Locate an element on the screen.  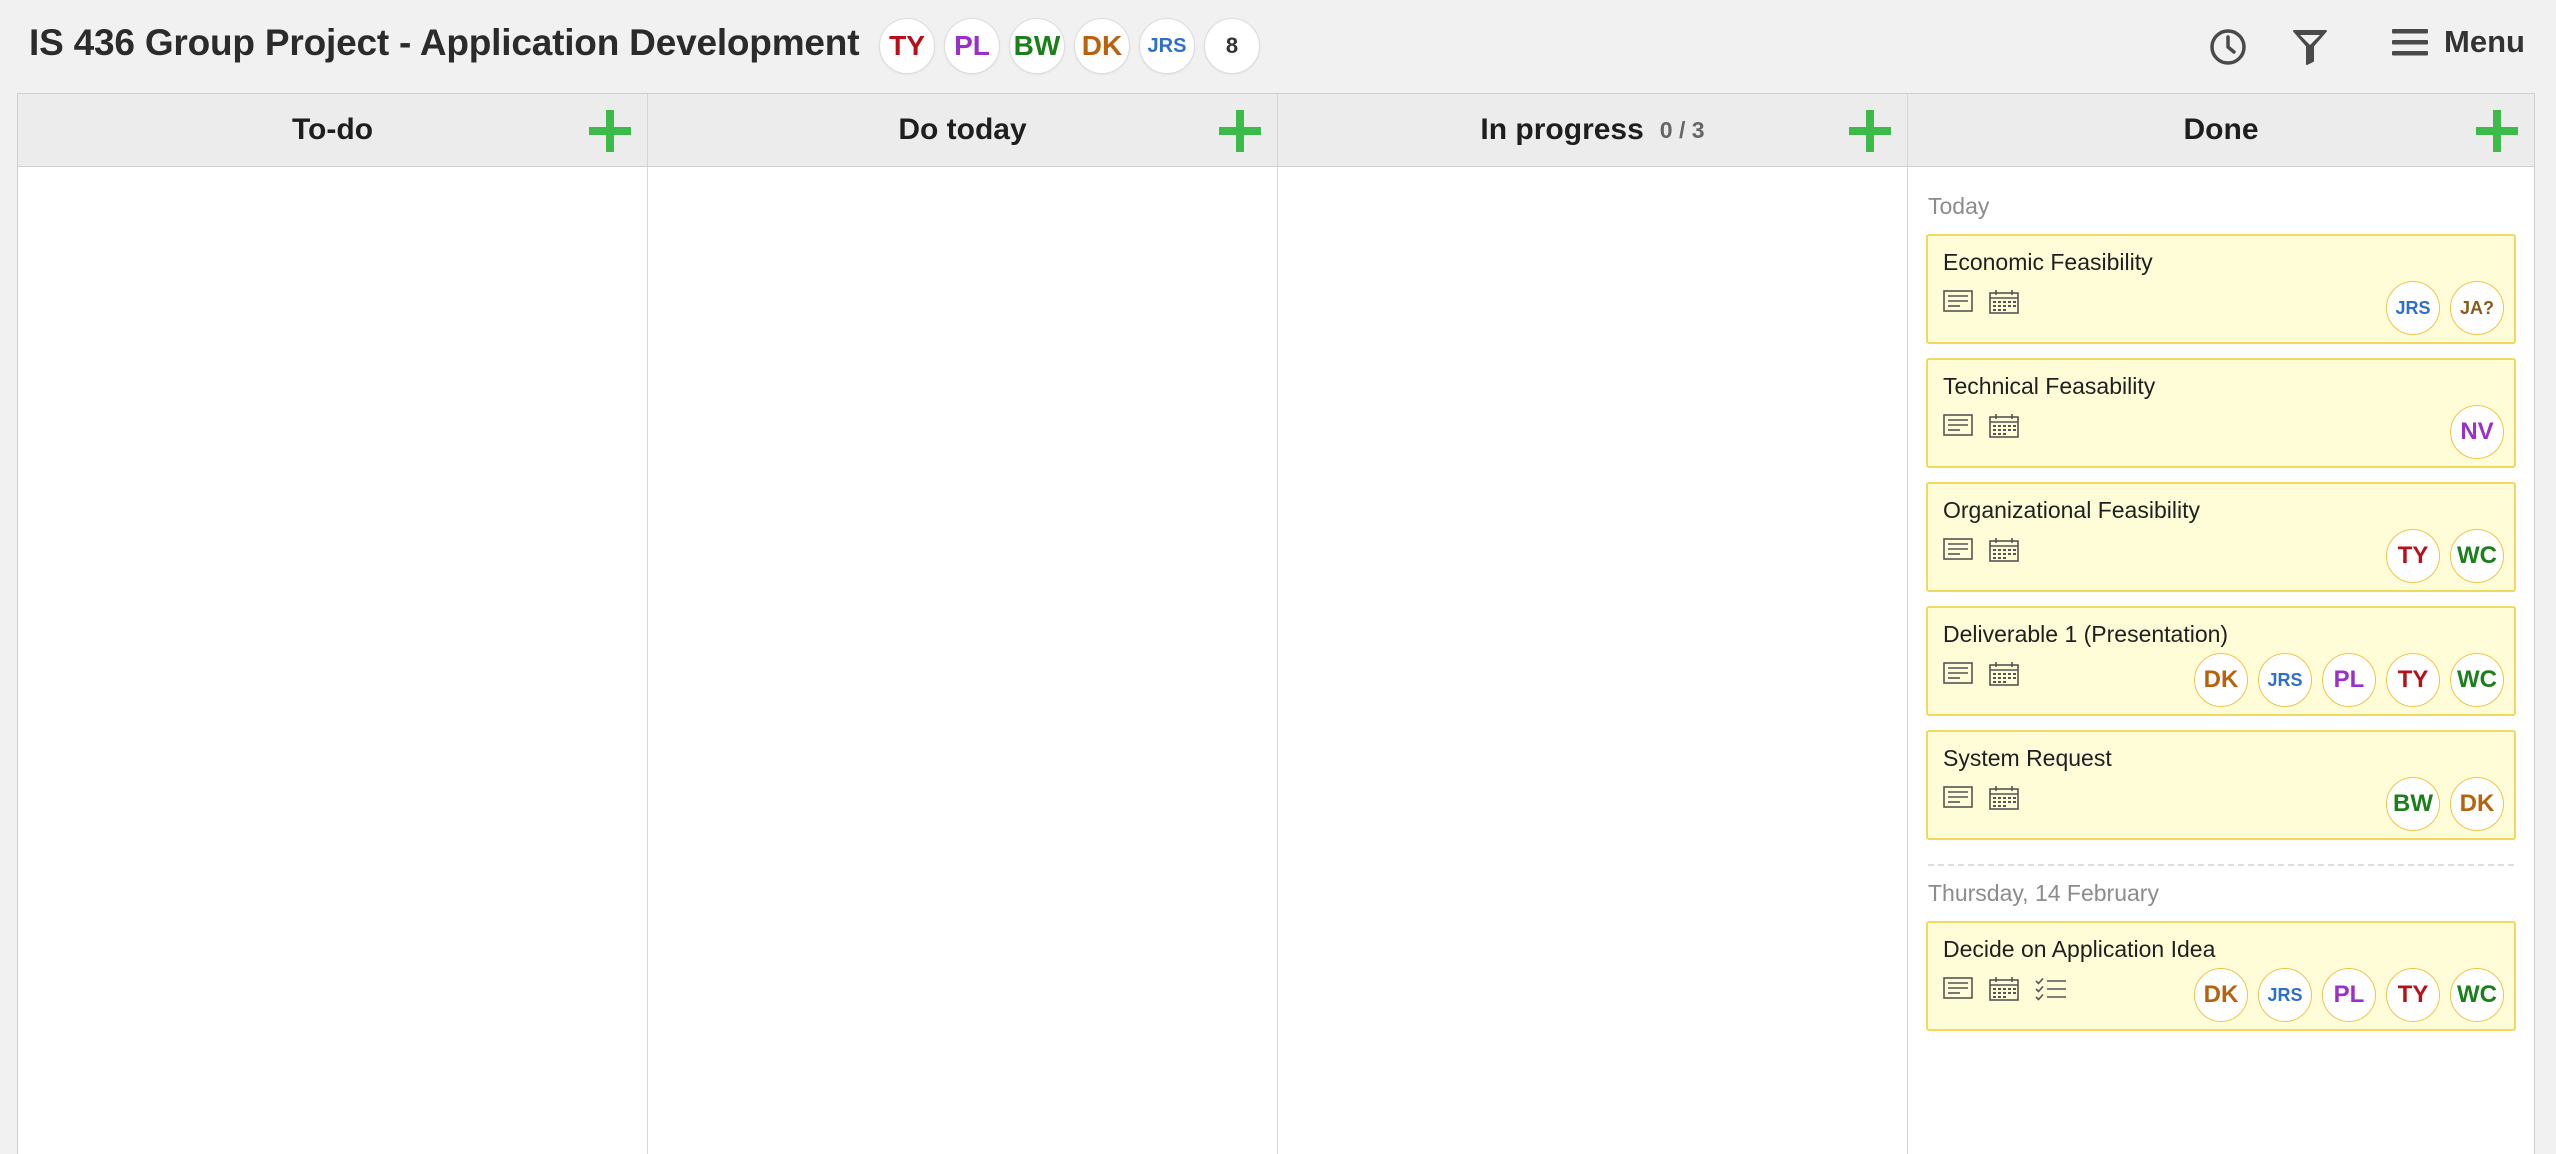
task-card: Economic Feasibility JRS JA? is located at coordinates (2221, 289).